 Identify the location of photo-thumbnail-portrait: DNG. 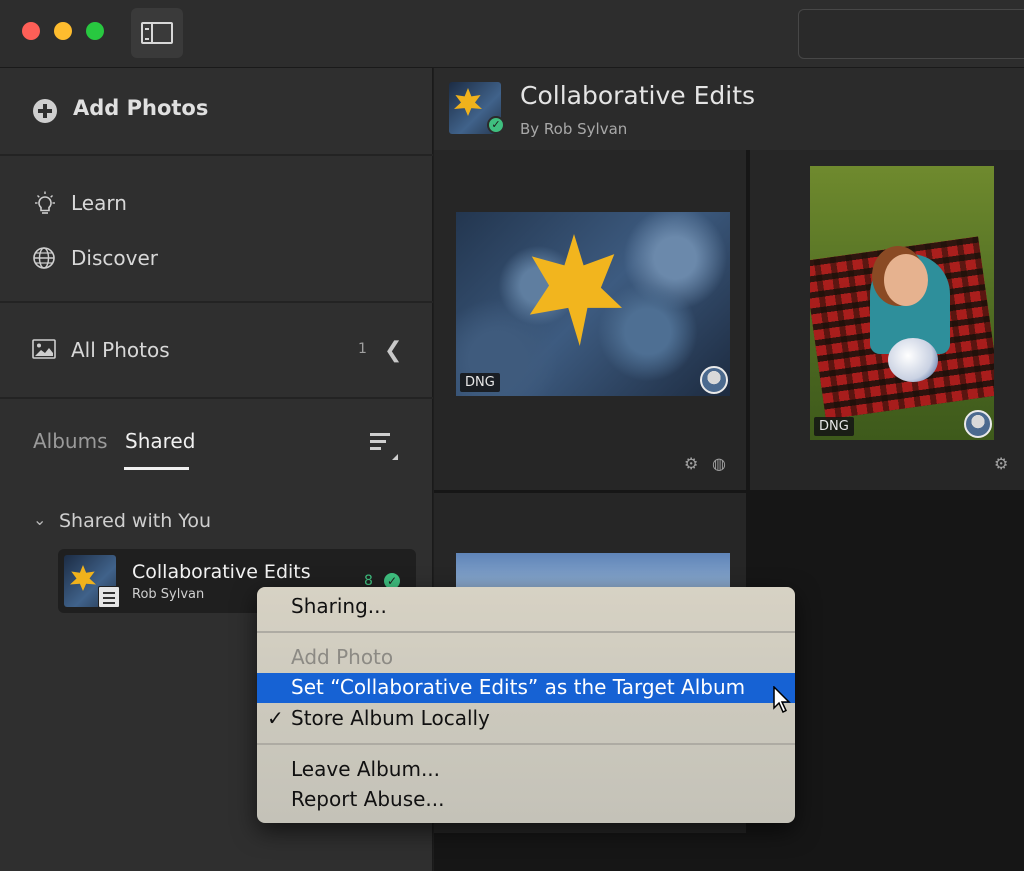
(902, 303).